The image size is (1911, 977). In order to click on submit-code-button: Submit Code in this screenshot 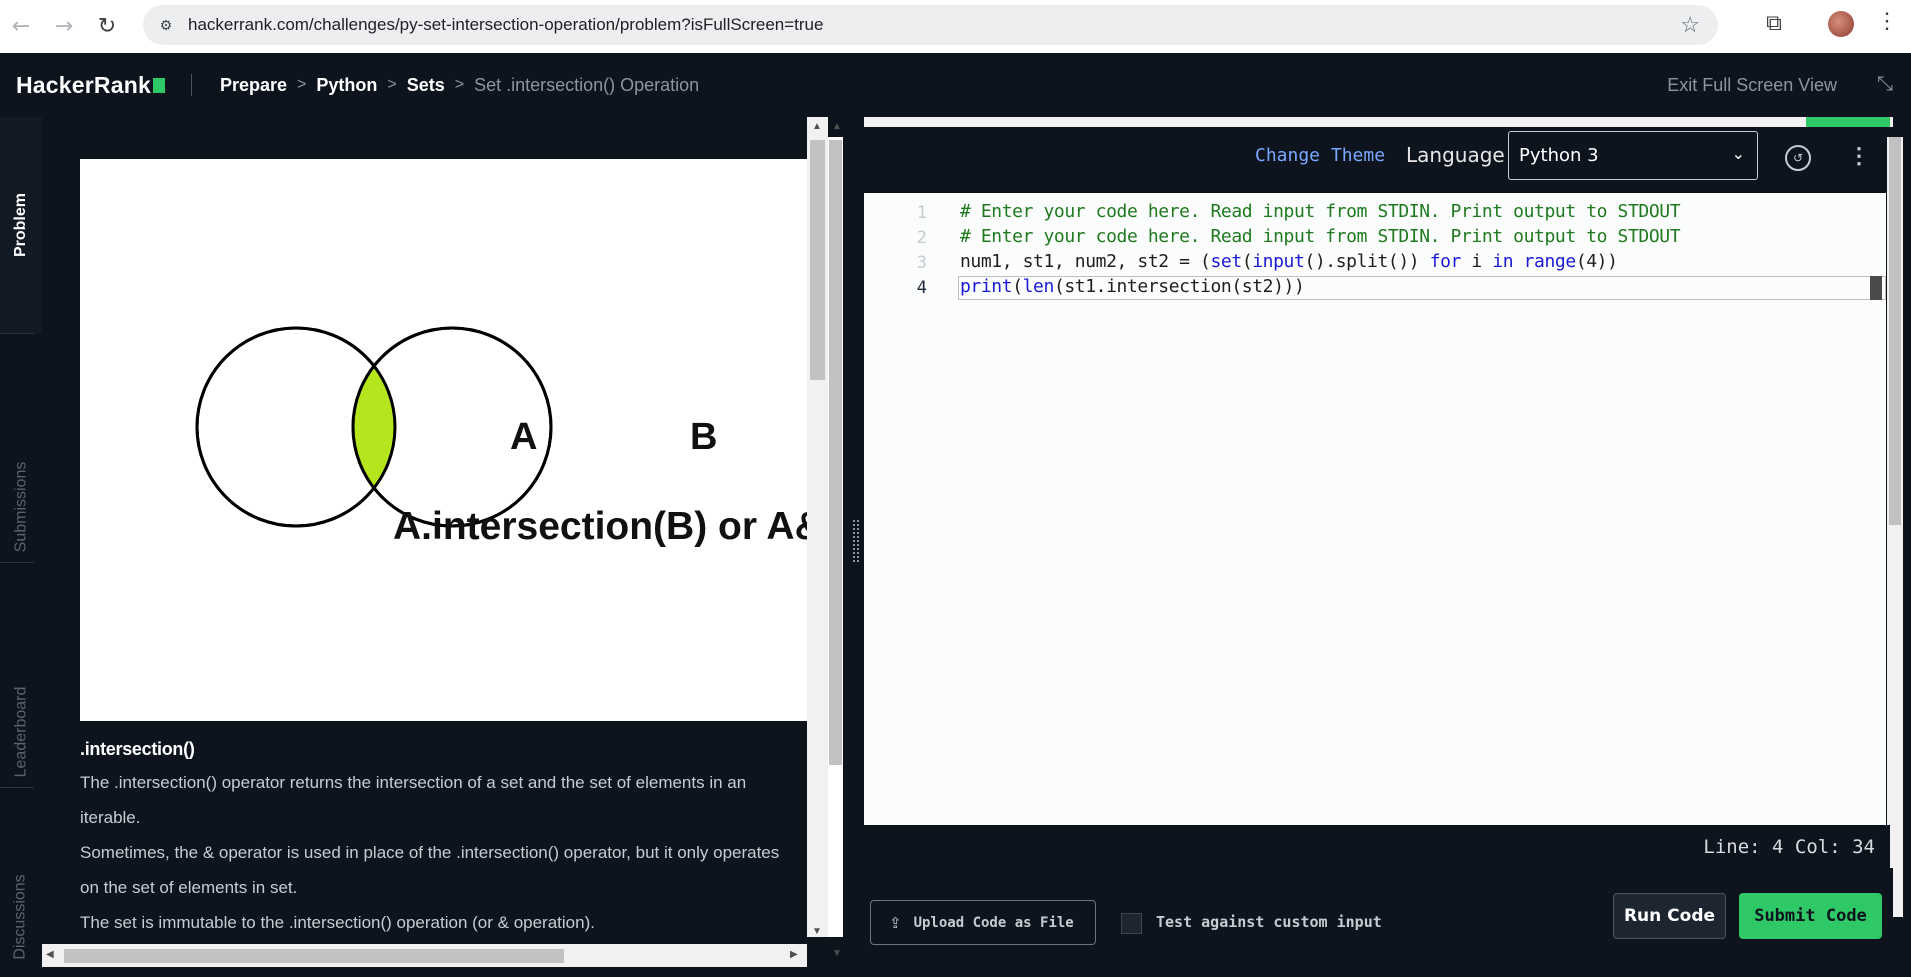, I will do `click(1810, 916)`.